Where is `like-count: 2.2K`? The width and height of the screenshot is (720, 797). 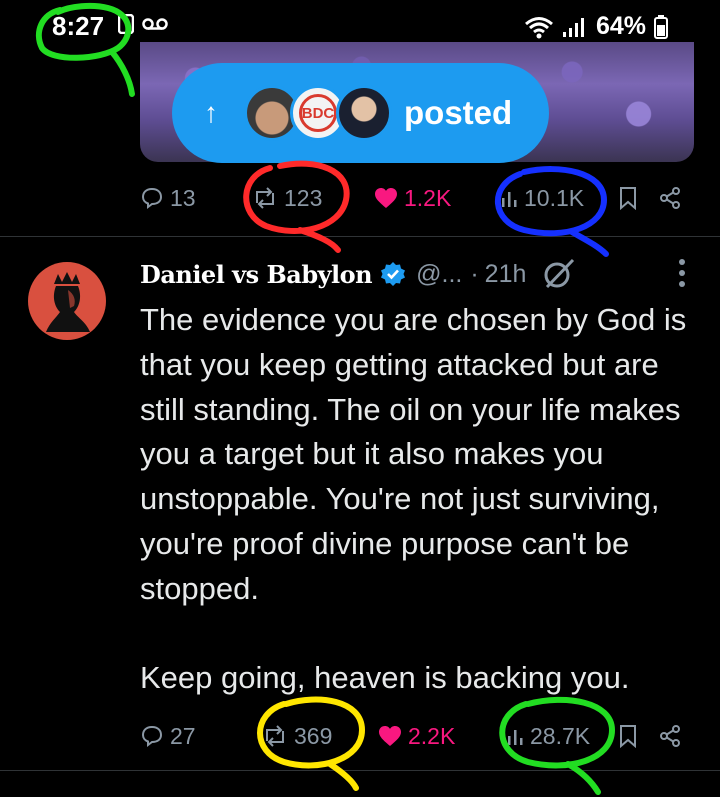
like-count: 2.2K is located at coordinates (432, 735).